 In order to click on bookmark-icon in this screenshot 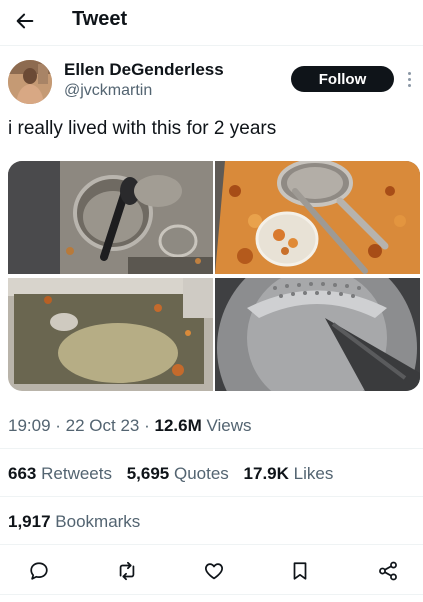, I will do `click(300, 571)`.